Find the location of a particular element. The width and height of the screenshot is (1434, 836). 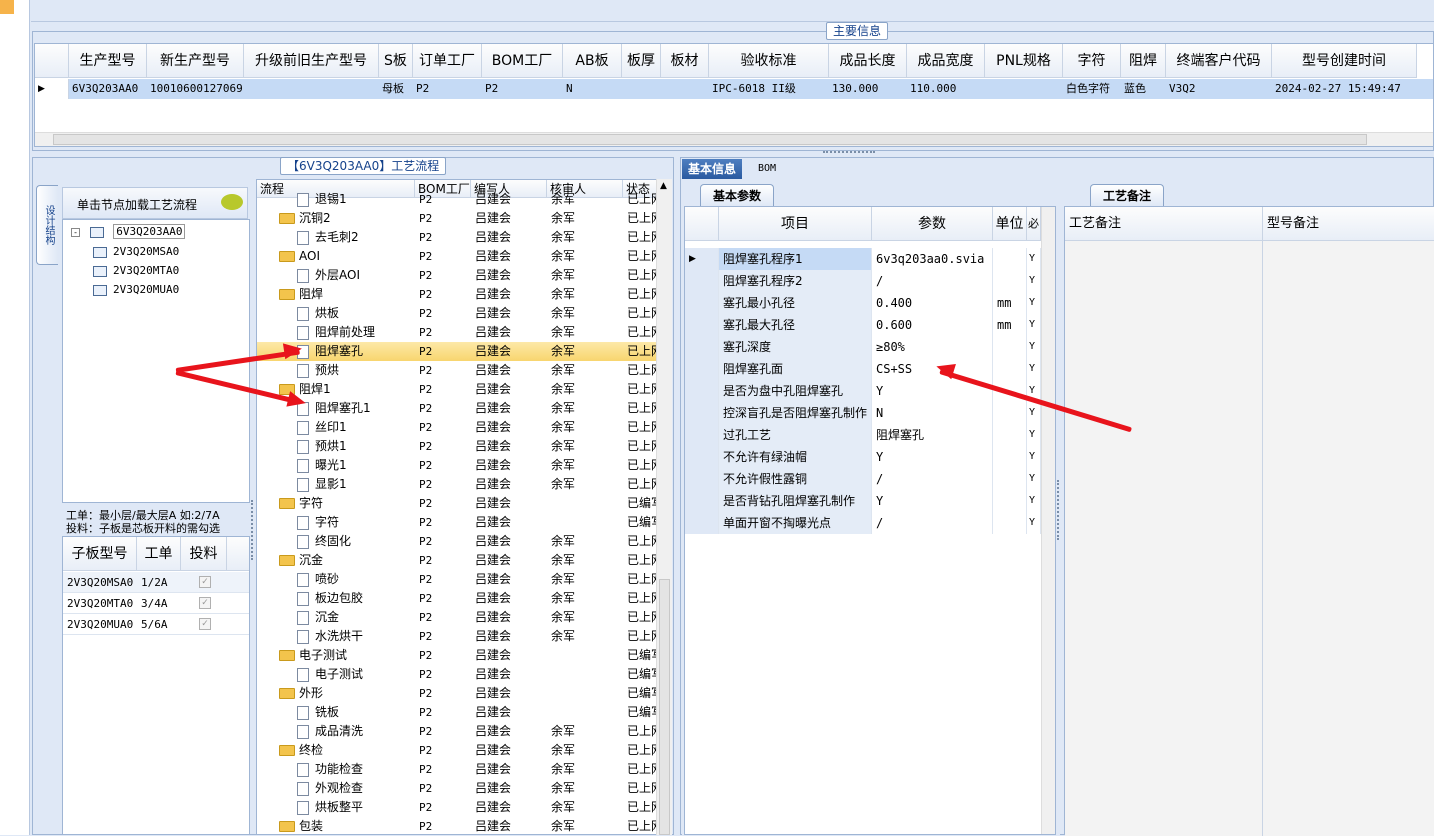

param-row: 控深盲孔是否阻焊塞孔制作 N Y is located at coordinates (870, 413).